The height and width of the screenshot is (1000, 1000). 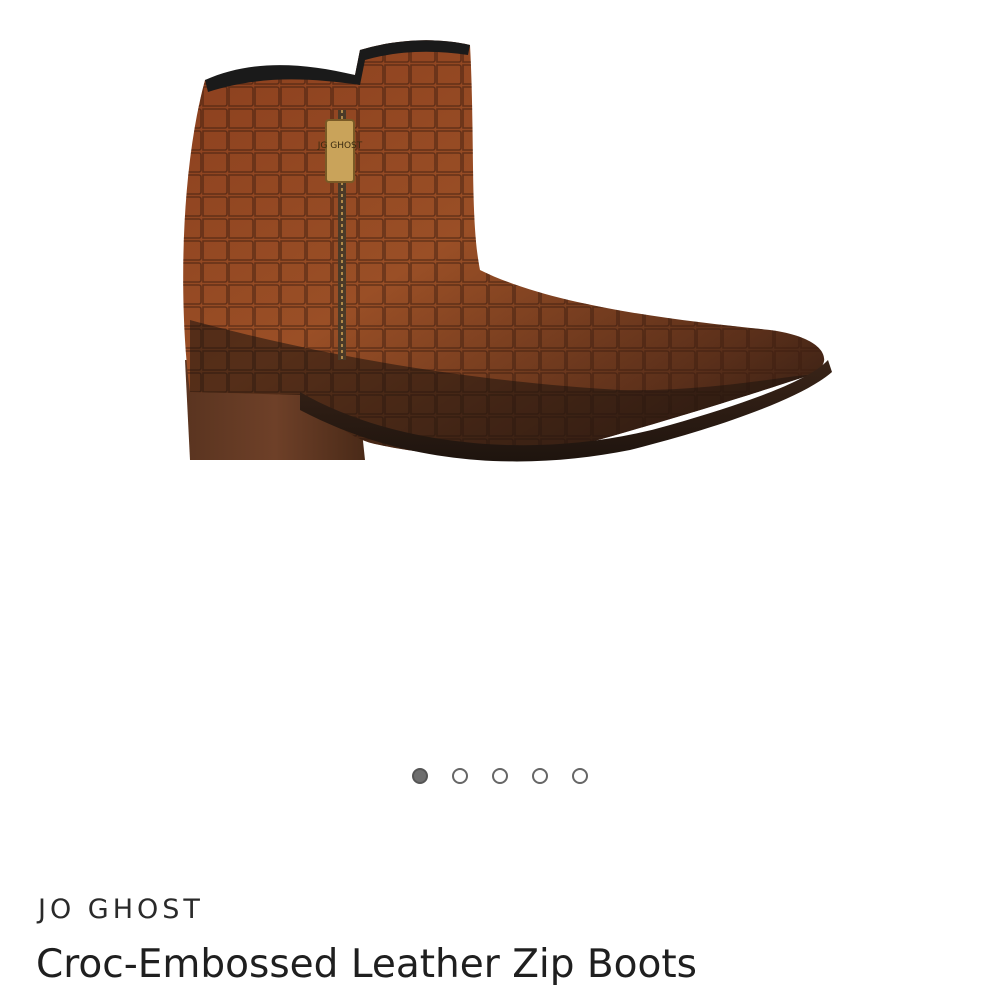 What do you see at coordinates (366, 964) in the screenshot?
I see `product-title: Croc-Embossed Leather Zip Boots` at bounding box center [366, 964].